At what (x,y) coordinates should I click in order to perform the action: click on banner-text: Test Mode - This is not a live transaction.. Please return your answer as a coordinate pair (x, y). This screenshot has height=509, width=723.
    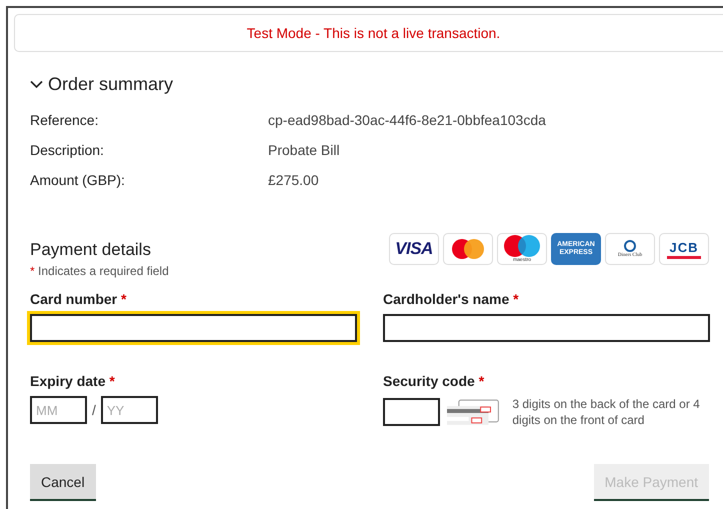
    Looking at the image, I should click on (373, 33).